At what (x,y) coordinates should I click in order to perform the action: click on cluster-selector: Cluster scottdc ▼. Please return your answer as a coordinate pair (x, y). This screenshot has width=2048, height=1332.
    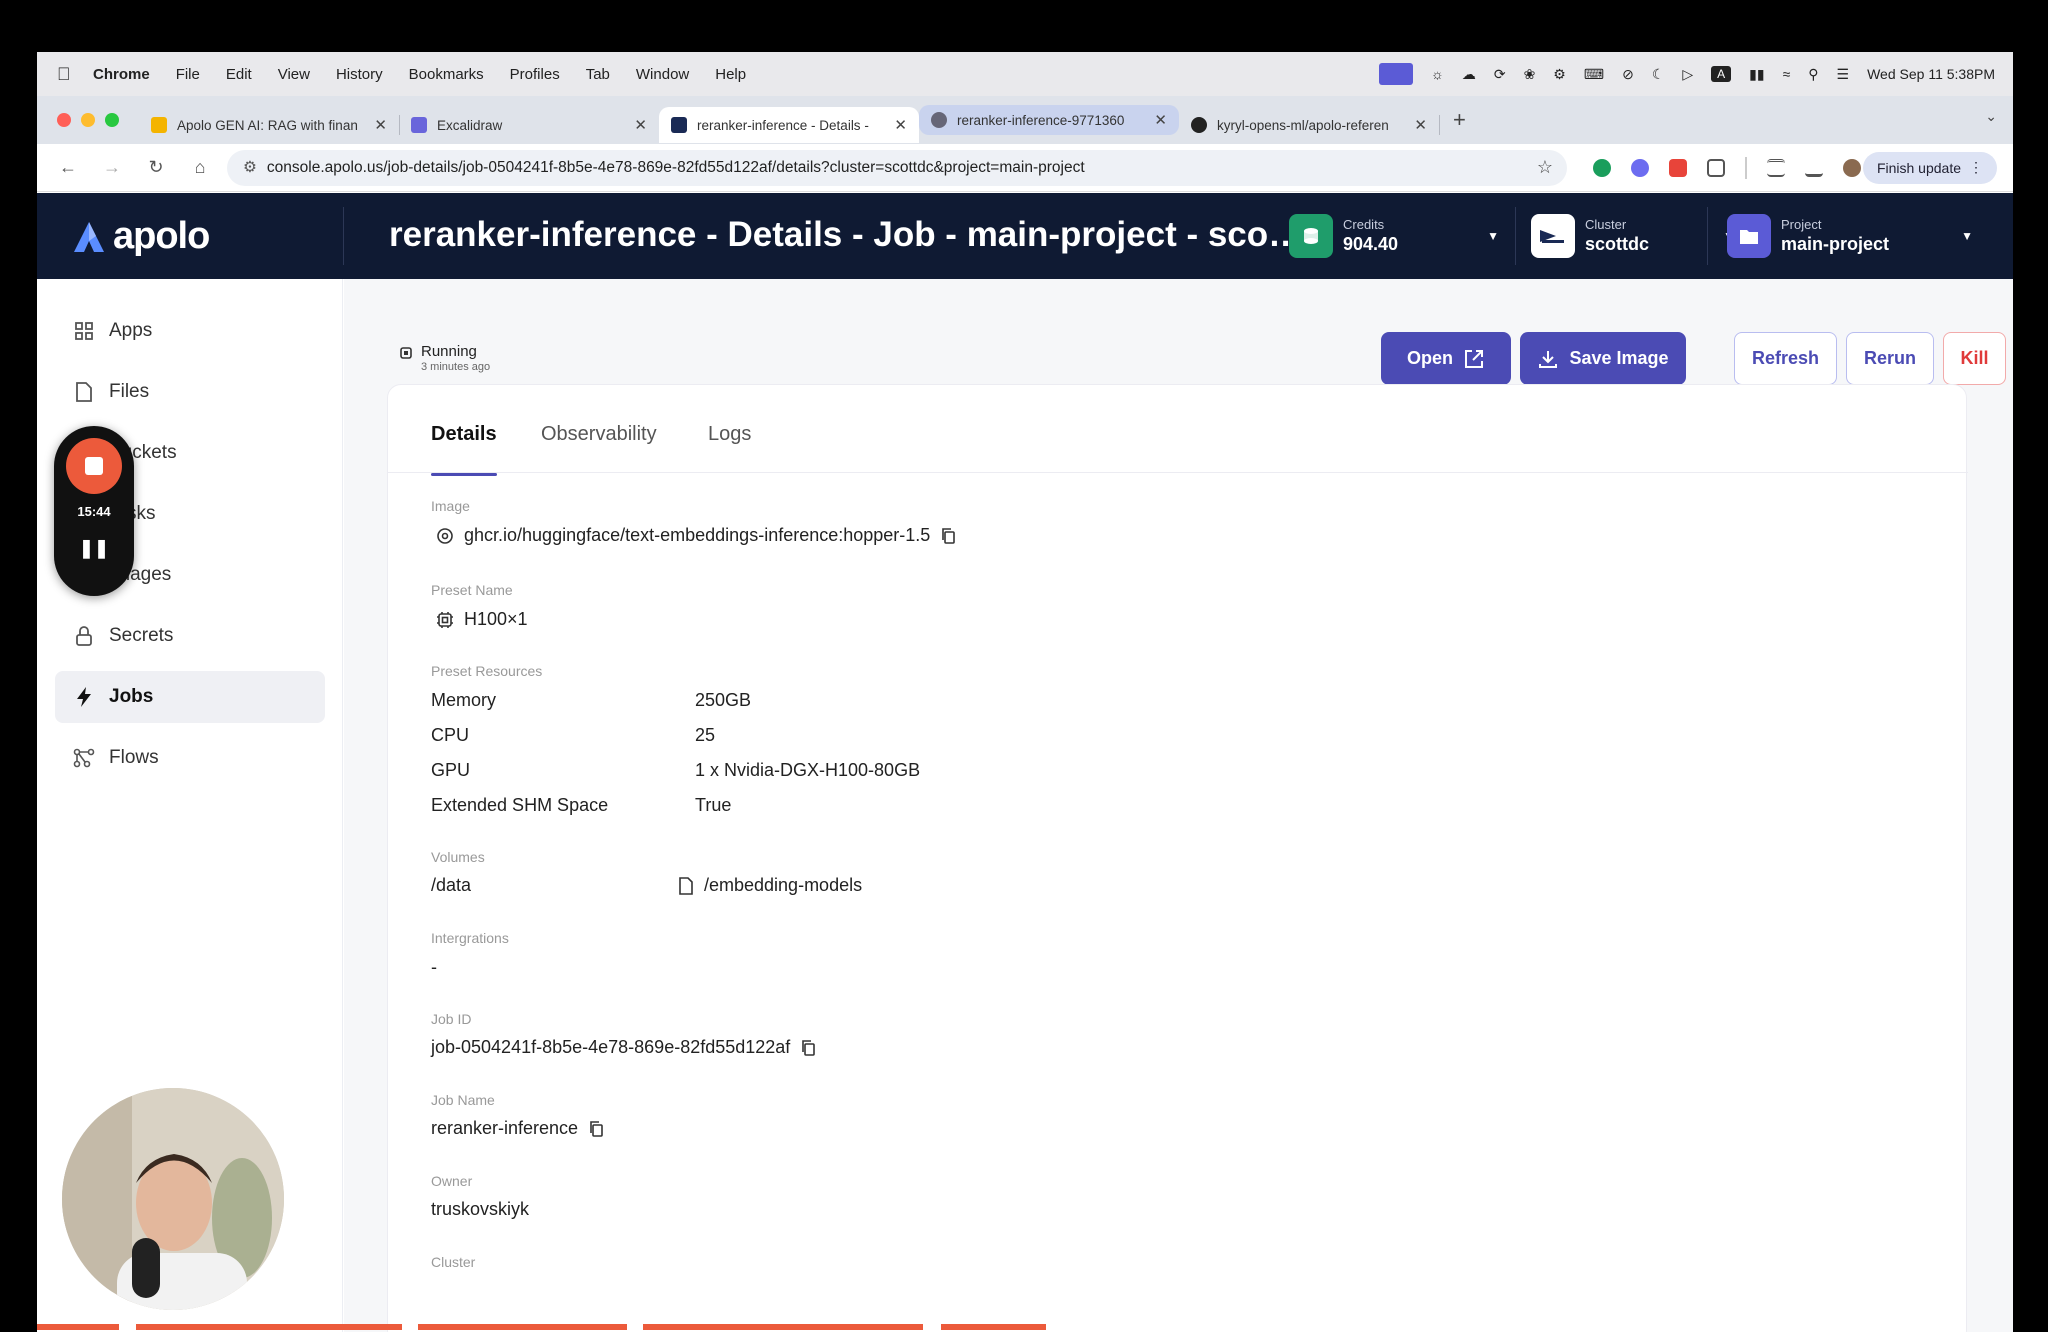
    Looking at the image, I should click on (1615, 236).